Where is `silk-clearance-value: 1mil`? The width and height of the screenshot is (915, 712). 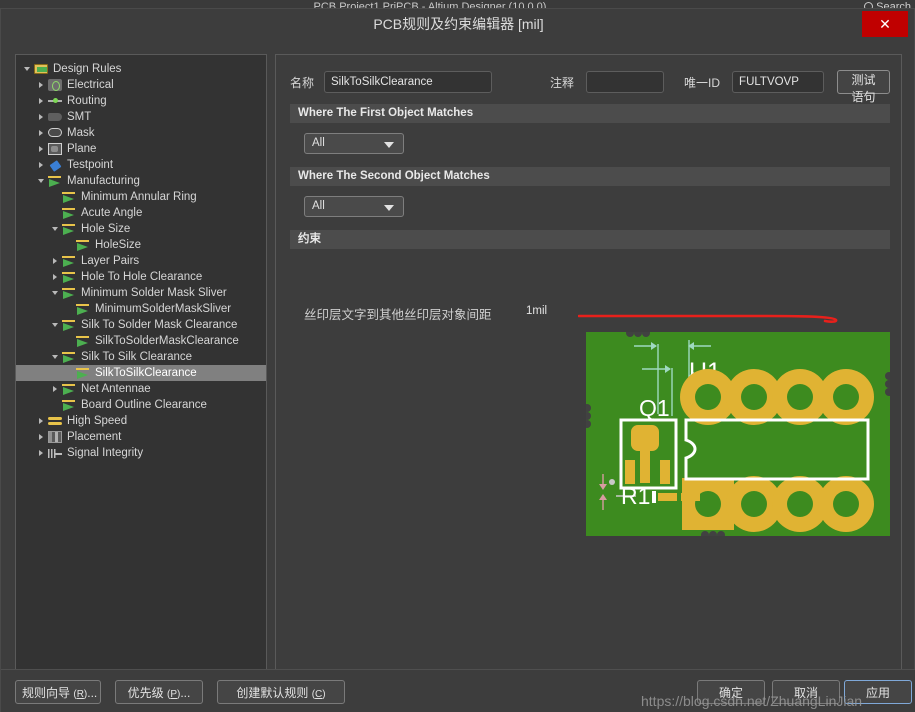 silk-clearance-value: 1mil is located at coordinates (536, 311).